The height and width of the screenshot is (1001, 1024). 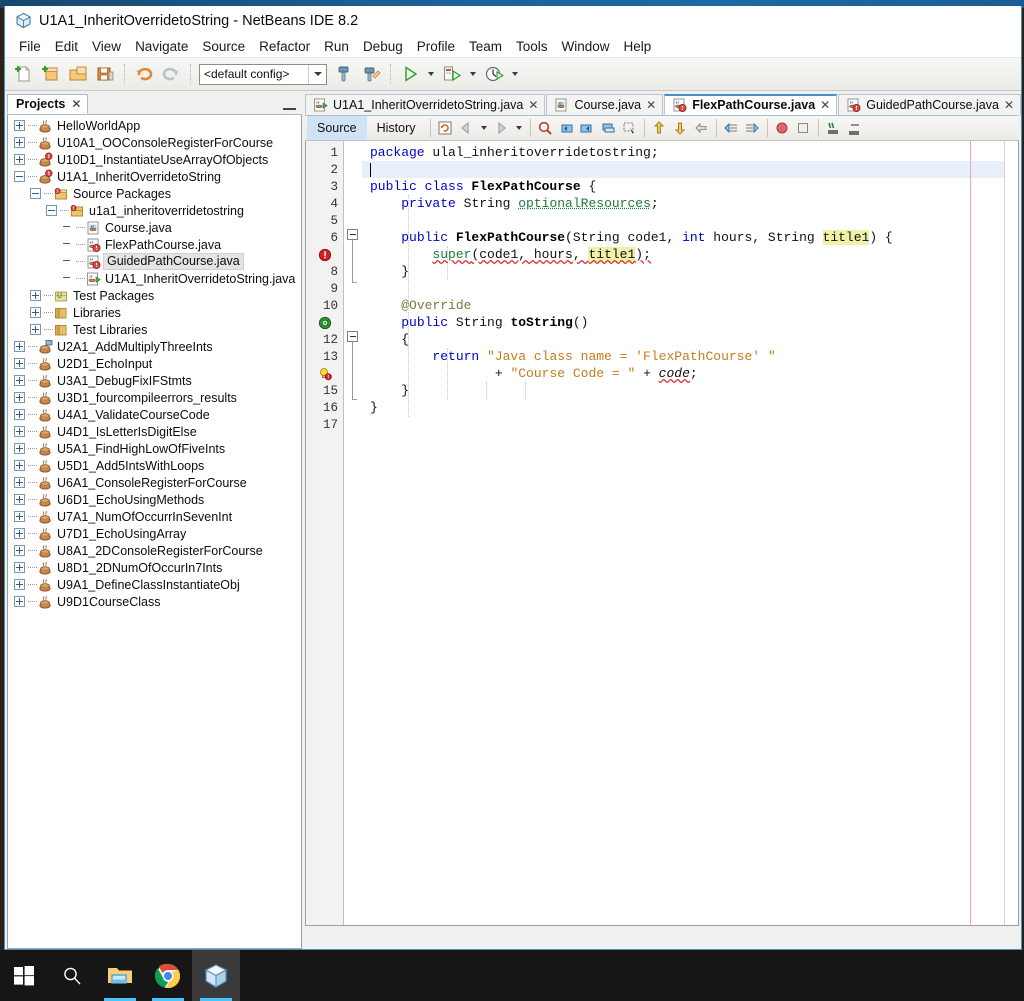 I want to click on tree-item: U4A1_ValidateCourseCode, so click(x=154, y=414).